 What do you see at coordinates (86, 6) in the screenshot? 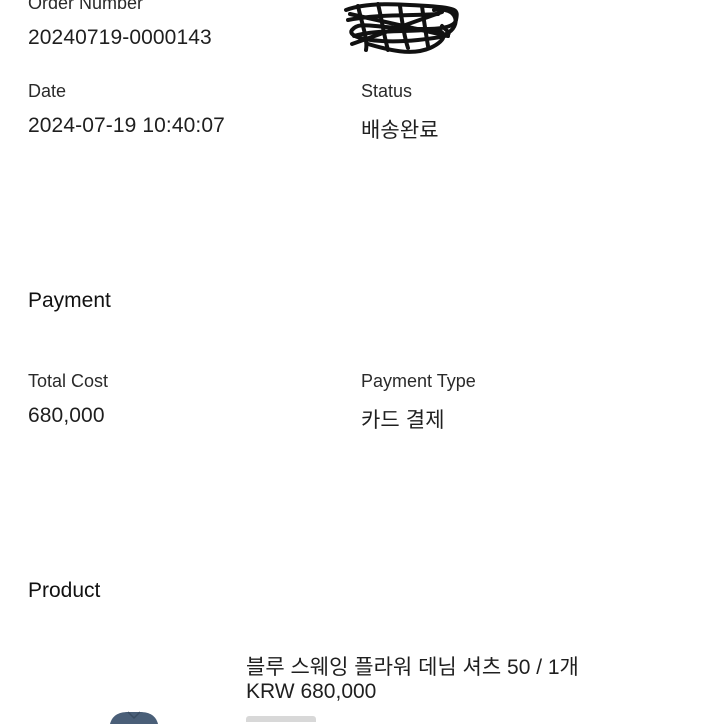
I see `order-number-label: Order Number` at bounding box center [86, 6].